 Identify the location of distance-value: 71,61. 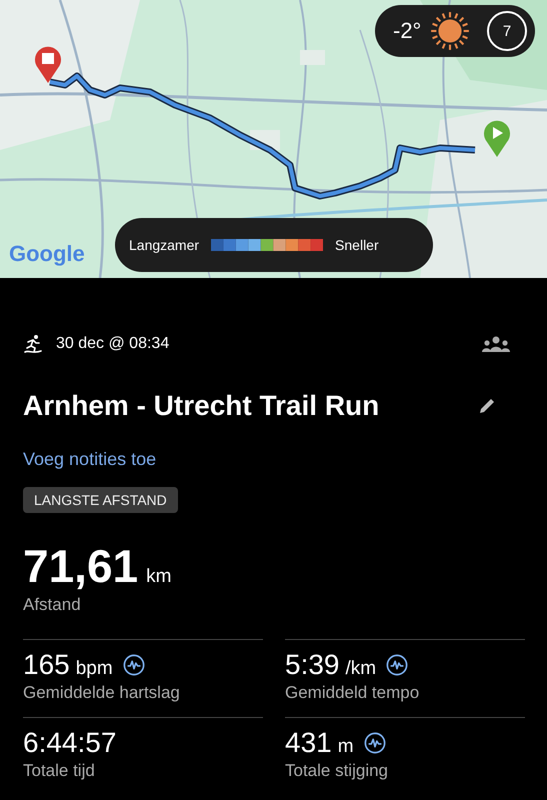
(80, 566).